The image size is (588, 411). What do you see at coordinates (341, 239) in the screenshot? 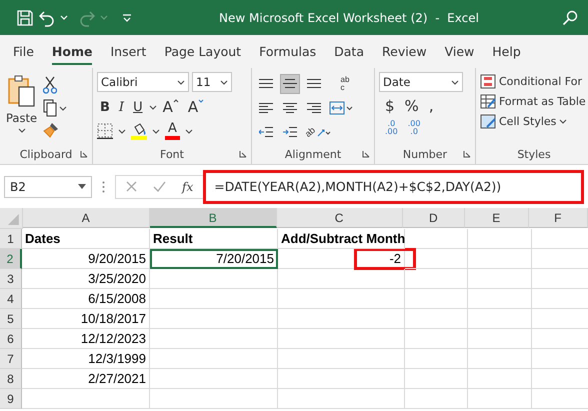
I see `table-cell: Add/Subtract Month` at bounding box center [341, 239].